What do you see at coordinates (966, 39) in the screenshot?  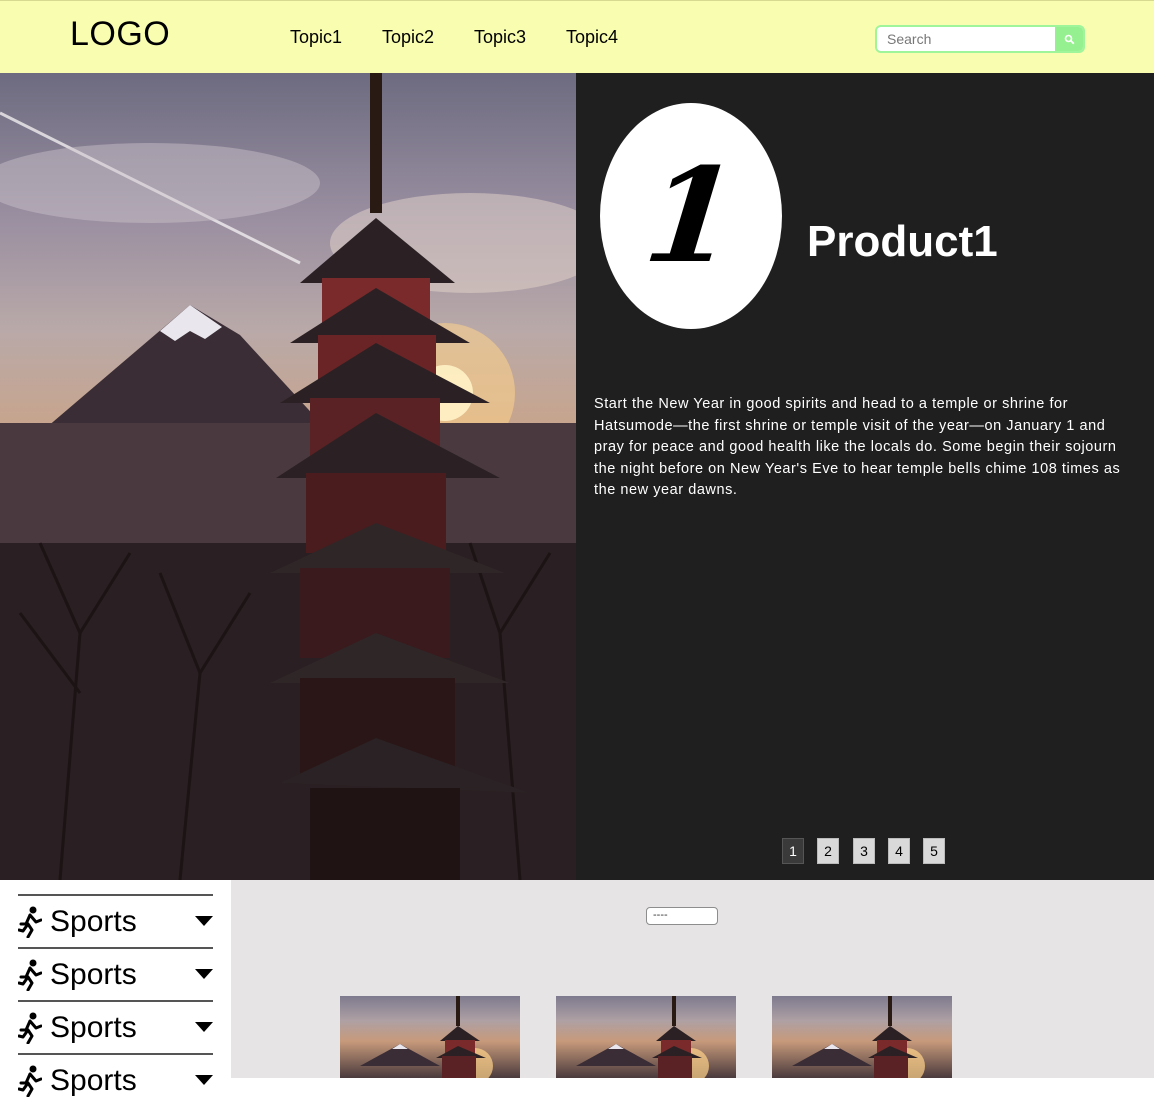 I see `search-input` at bounding box center [966, 39].